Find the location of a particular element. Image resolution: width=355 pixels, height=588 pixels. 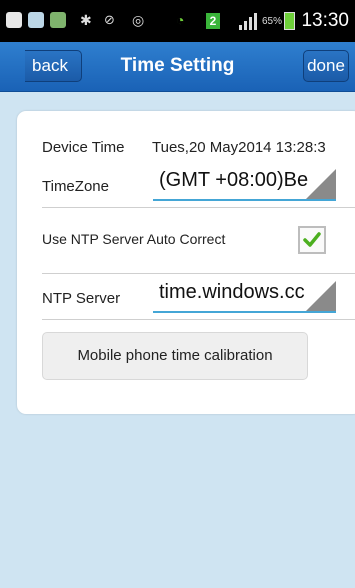

alarm-icon: ◎ is located at coordinates (138, 20).